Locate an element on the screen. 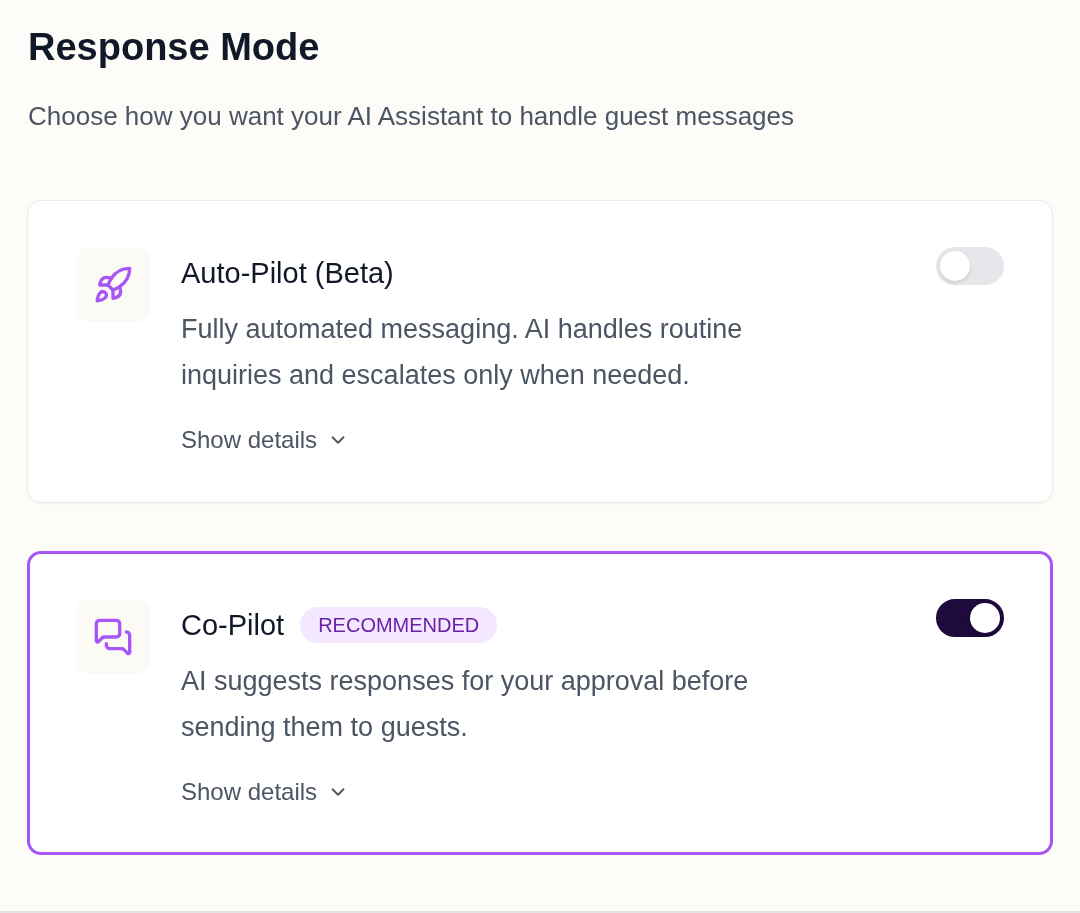  chat-bubbles-icon is located at coordinates (113, 636).